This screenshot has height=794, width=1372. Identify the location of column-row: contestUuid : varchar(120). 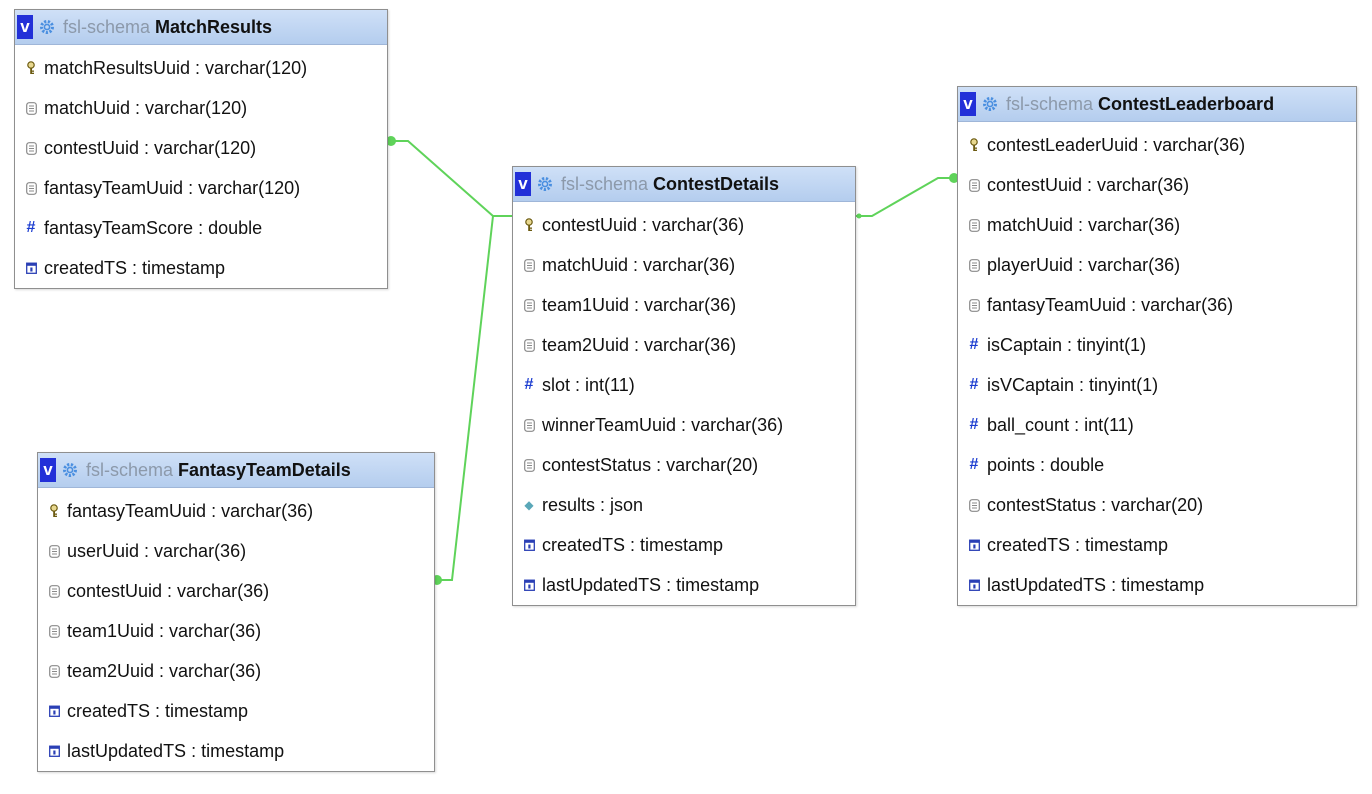
(201, 148).